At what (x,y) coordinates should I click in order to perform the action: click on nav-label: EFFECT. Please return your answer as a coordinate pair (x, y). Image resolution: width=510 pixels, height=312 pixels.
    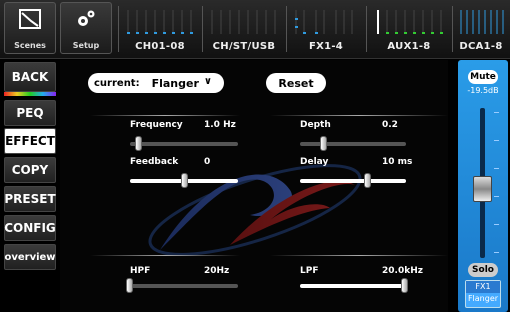
    Looking at the image, I should click on (30, 141).